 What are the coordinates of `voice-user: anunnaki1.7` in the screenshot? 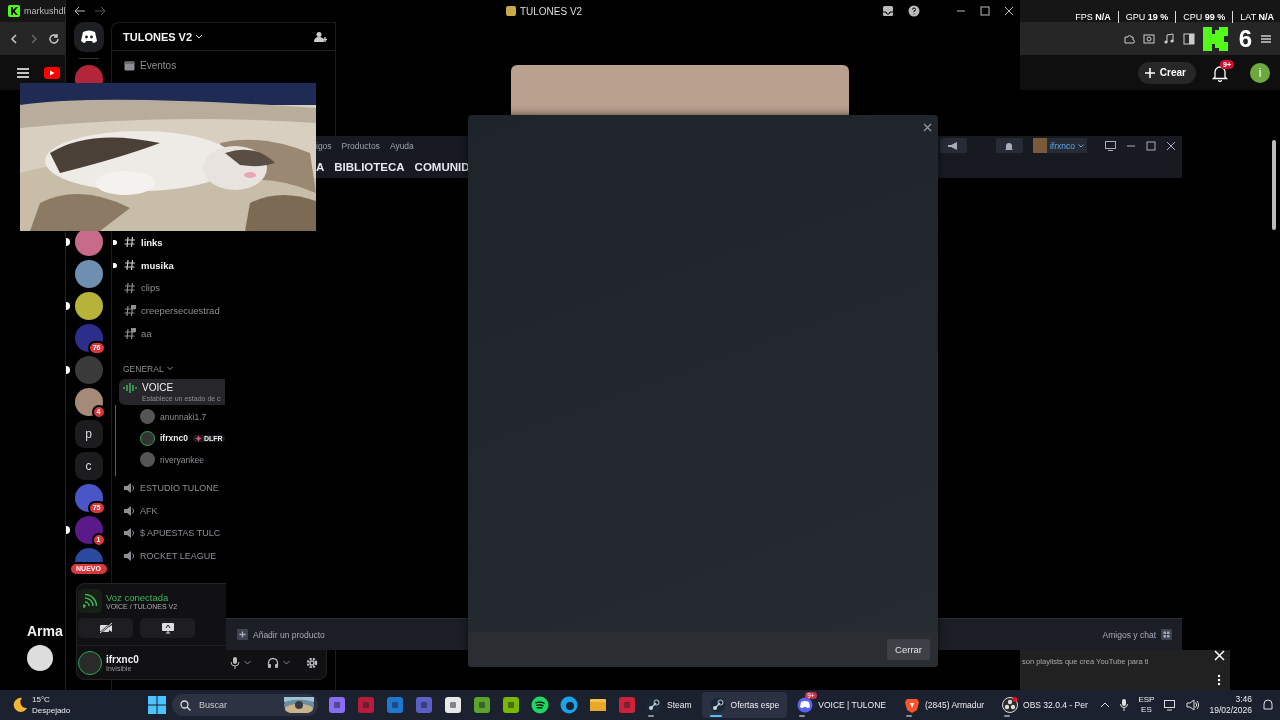 It's located at (171, 417).